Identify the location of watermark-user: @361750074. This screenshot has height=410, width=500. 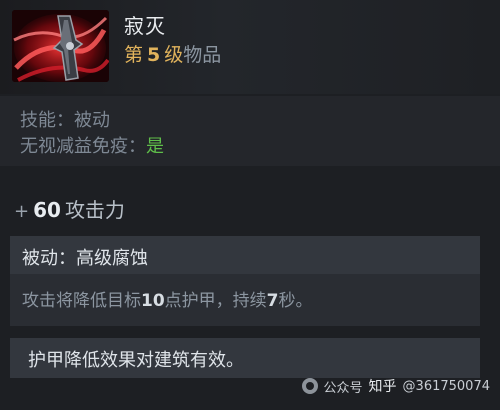
(446, 386).